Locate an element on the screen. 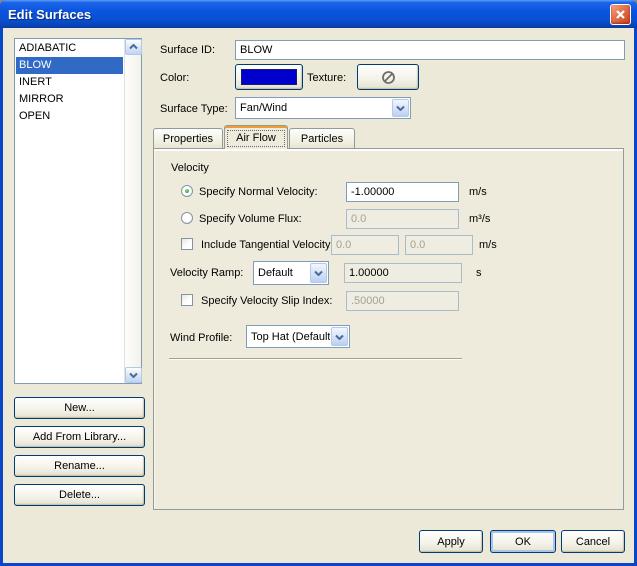 This screenshot has height=566, width=637. volume-flux-label: Specify Volume Flux: is located at coordinates (250, 219).